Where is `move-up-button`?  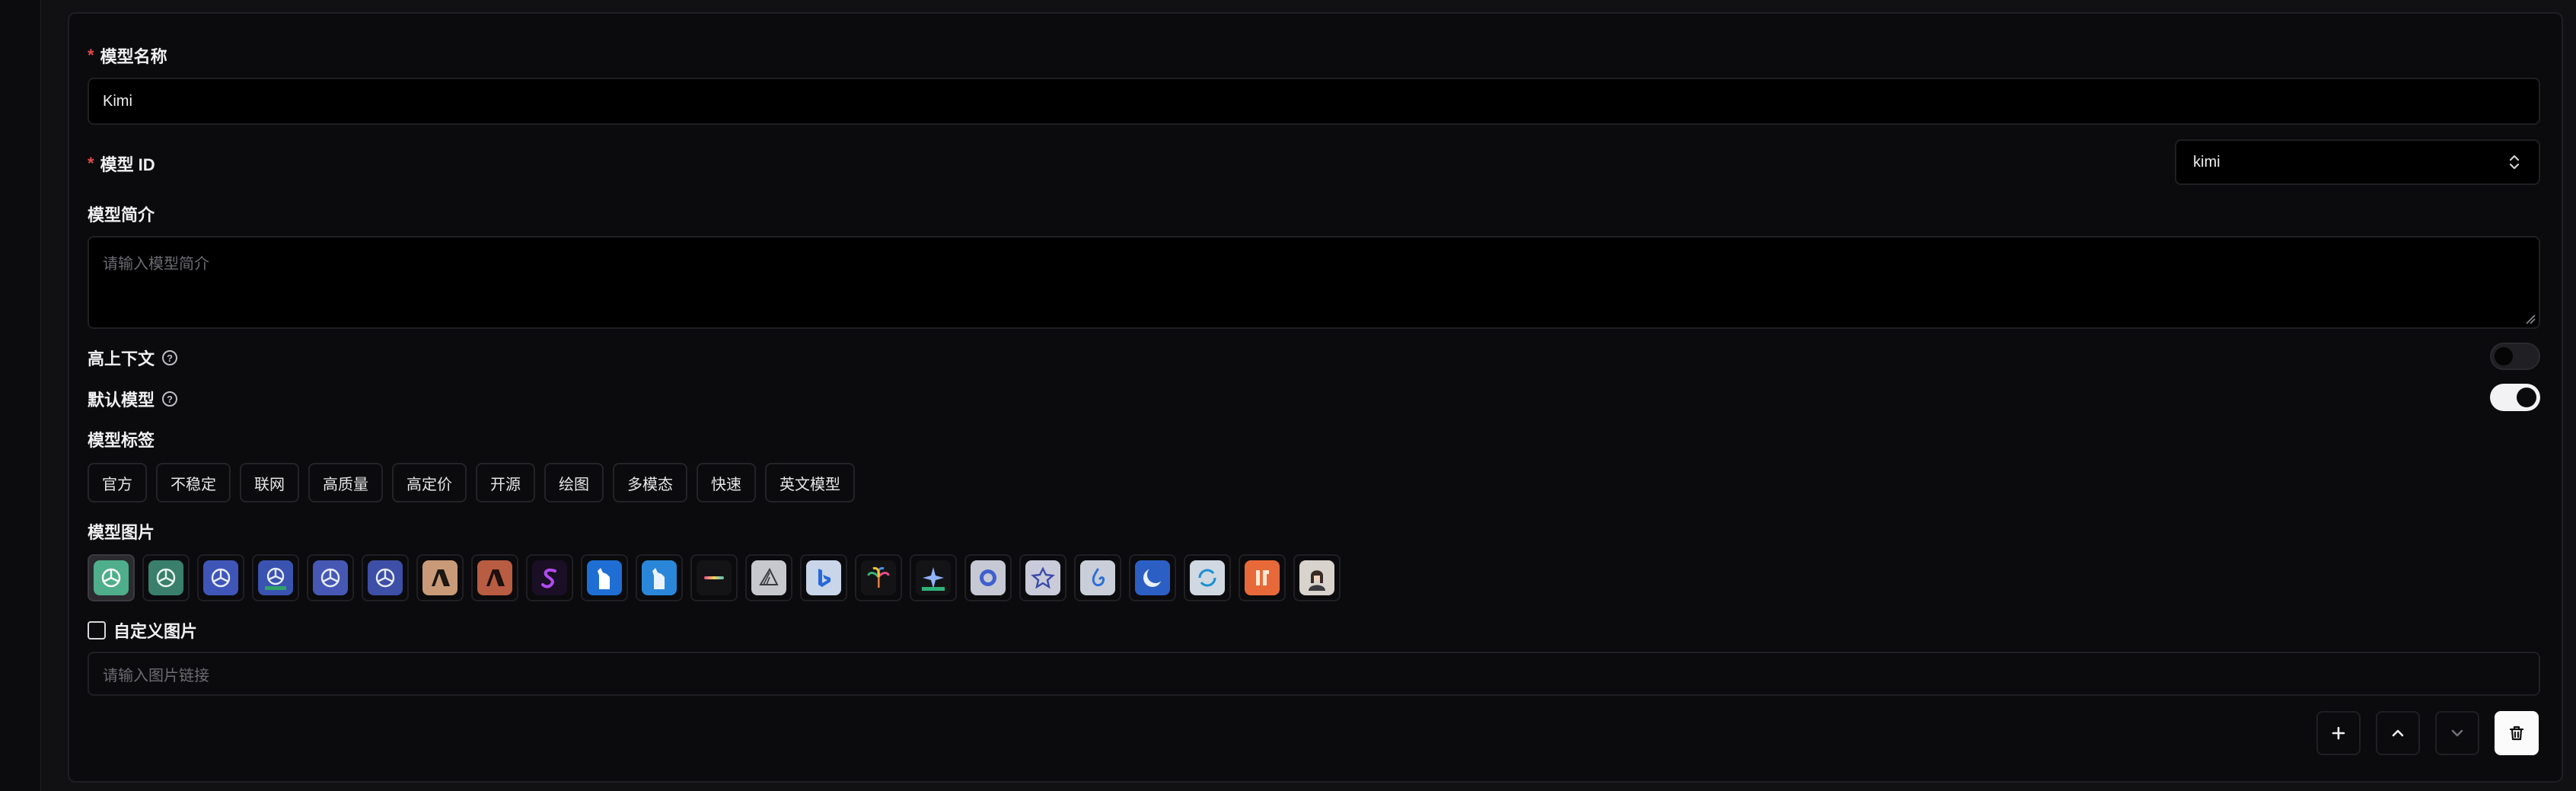
move-up-button is located at coordinates (2398, 733).